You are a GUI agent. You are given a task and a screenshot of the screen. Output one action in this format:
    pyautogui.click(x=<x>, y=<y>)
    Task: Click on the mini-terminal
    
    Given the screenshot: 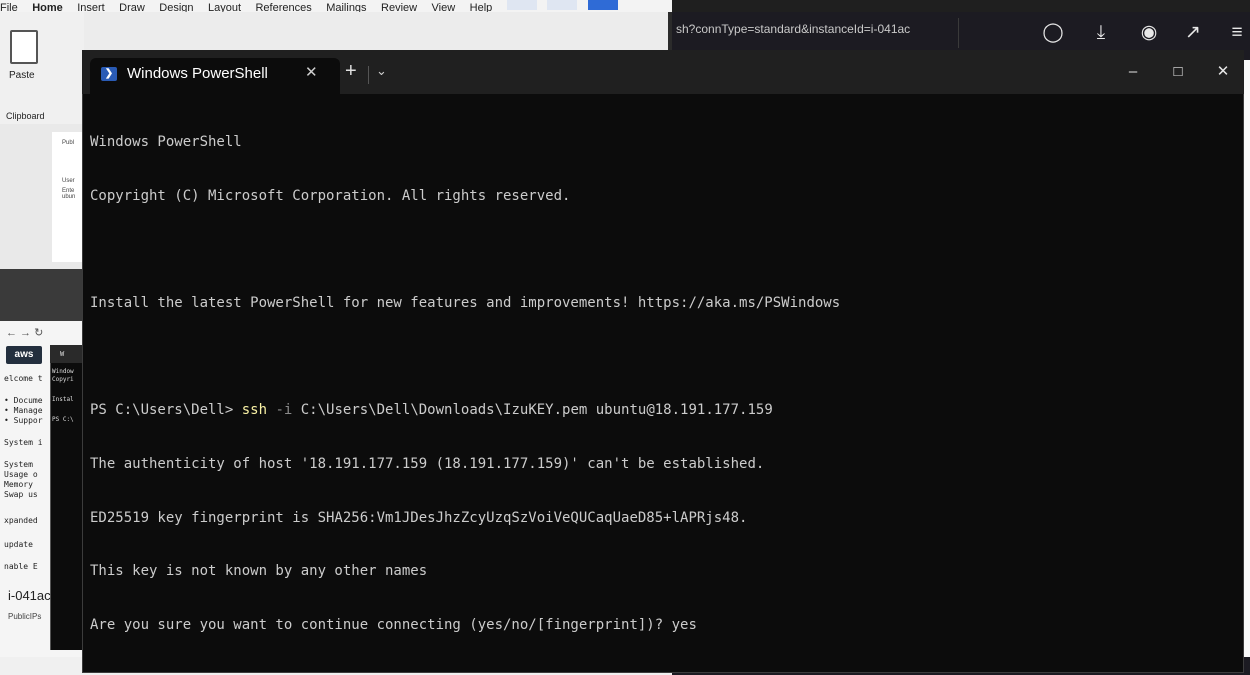 What is the action you would take?
    pyautogui.click(x=66, y=497)
    